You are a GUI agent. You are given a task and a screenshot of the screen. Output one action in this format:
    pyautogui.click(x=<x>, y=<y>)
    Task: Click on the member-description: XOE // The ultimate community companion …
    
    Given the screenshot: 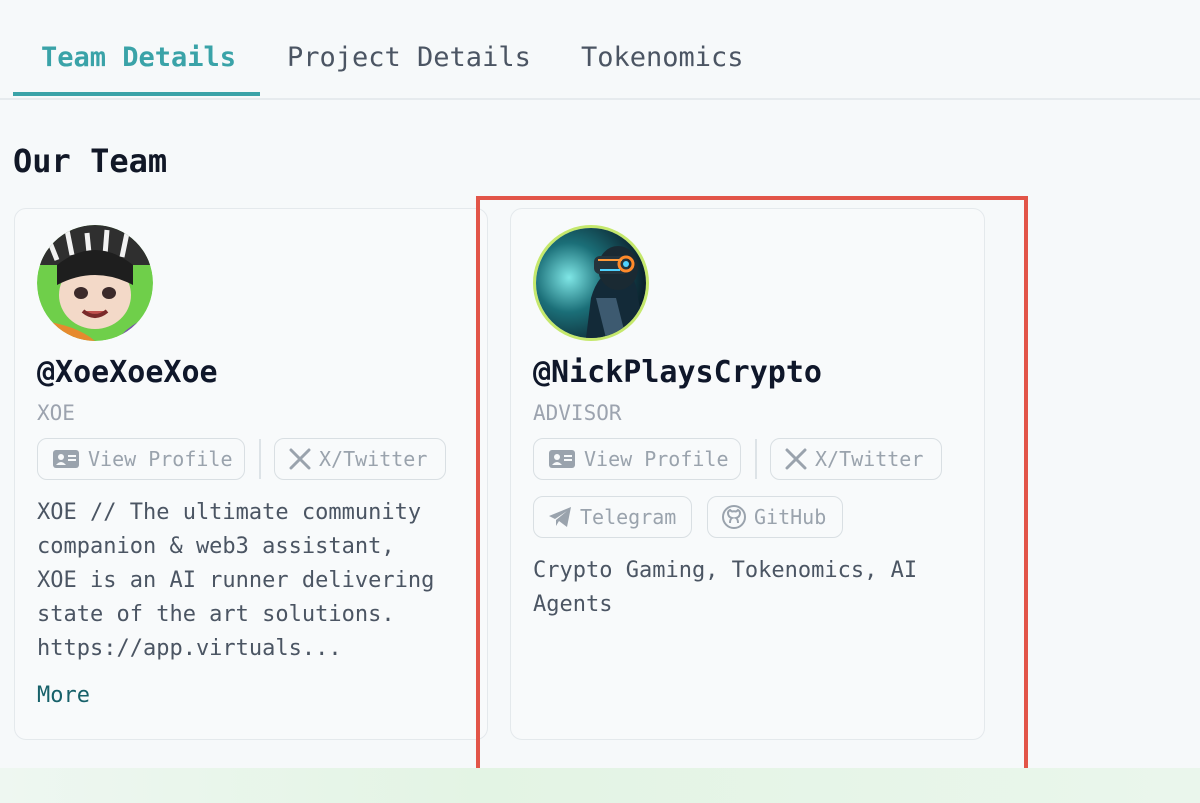 What is the action you would take?
    pyautogui.click(x=236, y=580)
    